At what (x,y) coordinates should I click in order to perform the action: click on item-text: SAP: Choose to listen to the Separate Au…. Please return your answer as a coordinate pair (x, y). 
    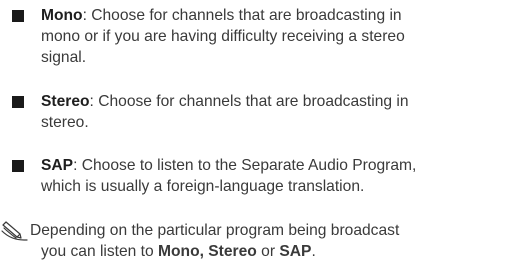
    Looking at the image, I should click on (281, 176).